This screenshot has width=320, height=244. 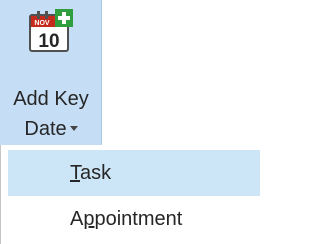 I want to click on button-label-line2: Date, so click(x=51, y=129).